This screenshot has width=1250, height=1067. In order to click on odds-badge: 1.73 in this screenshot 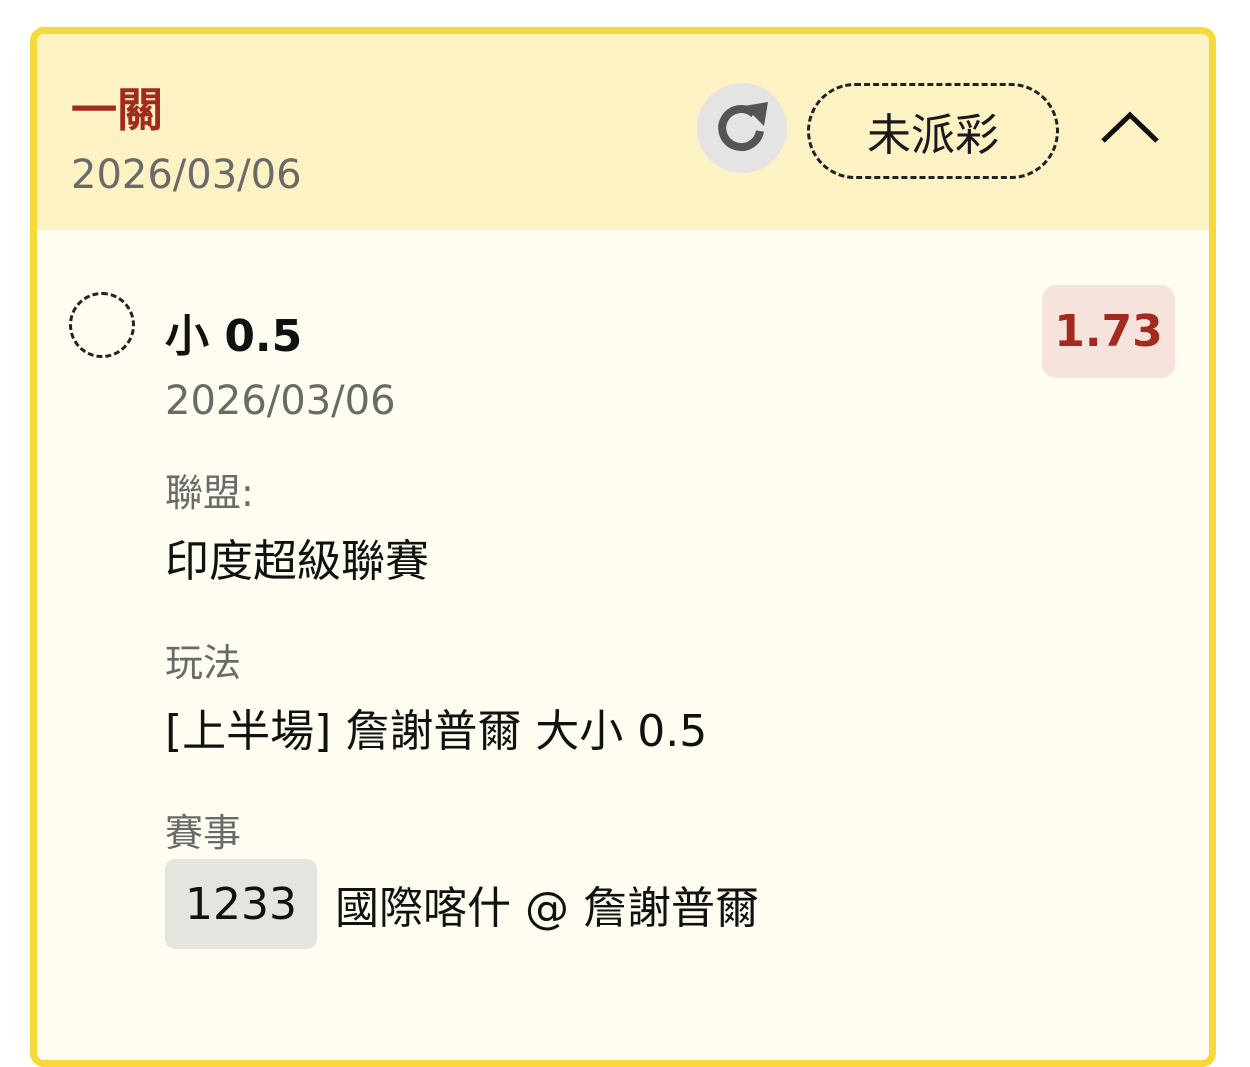, I will do `click(1108, 331)`.